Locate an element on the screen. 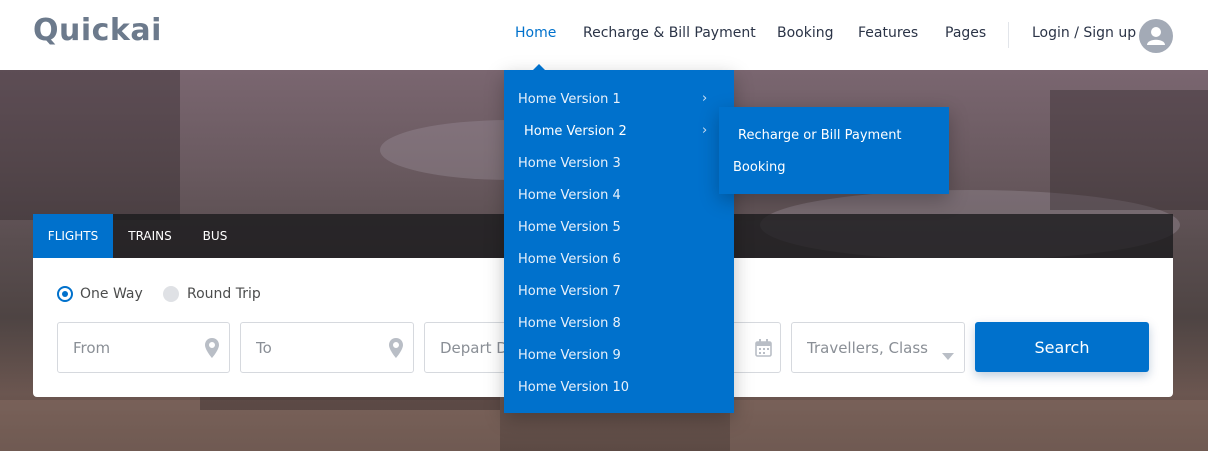 This screenshot has height=451, width=1208. submenu-item-booking: Booking is located at coordinates (759, 167).